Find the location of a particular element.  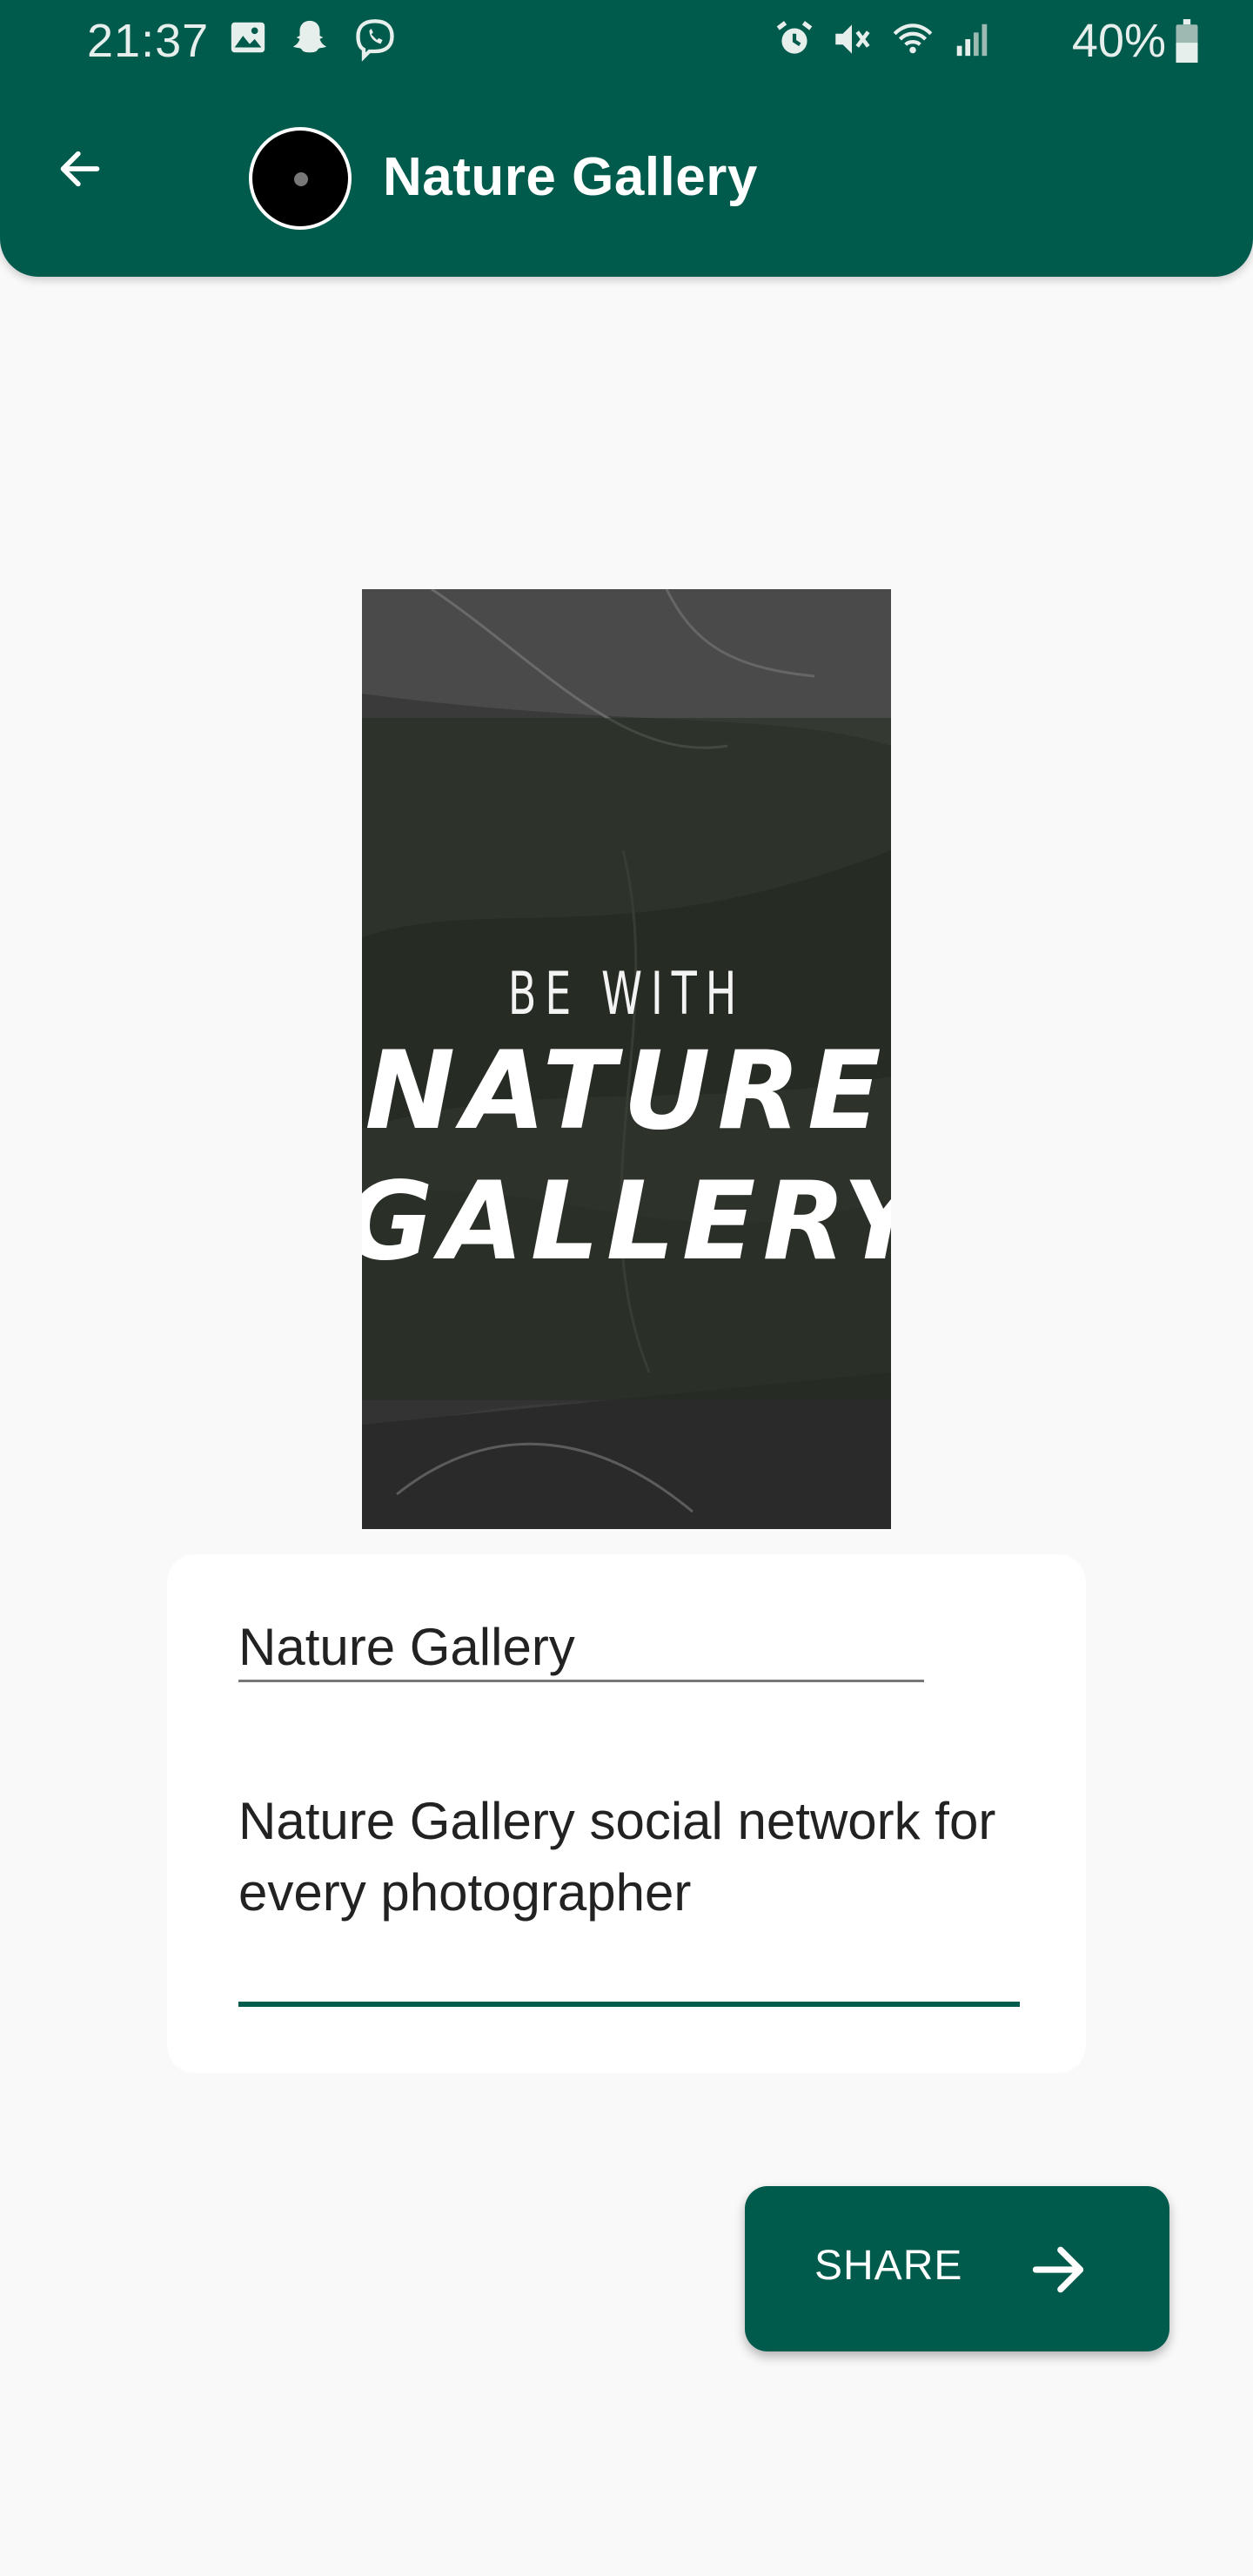

poster-text-line1: BE WITH is located at coordinates (626, 994).